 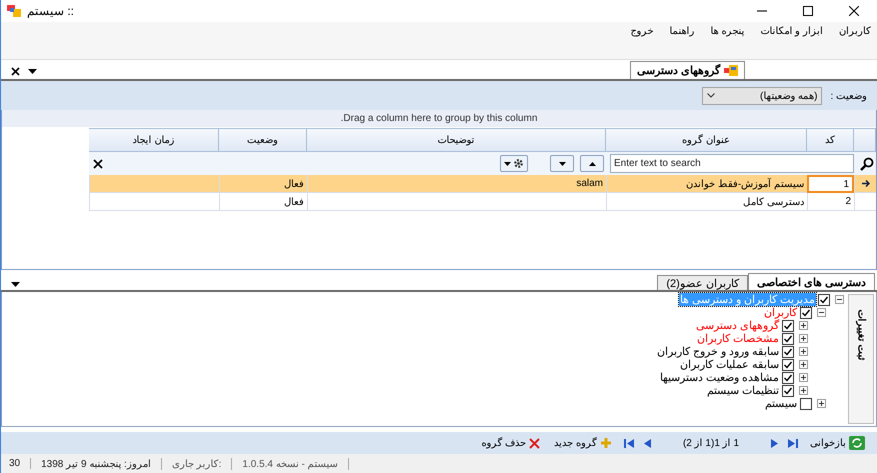 I want to click on maximize-icon, so click(x=808, y=11).